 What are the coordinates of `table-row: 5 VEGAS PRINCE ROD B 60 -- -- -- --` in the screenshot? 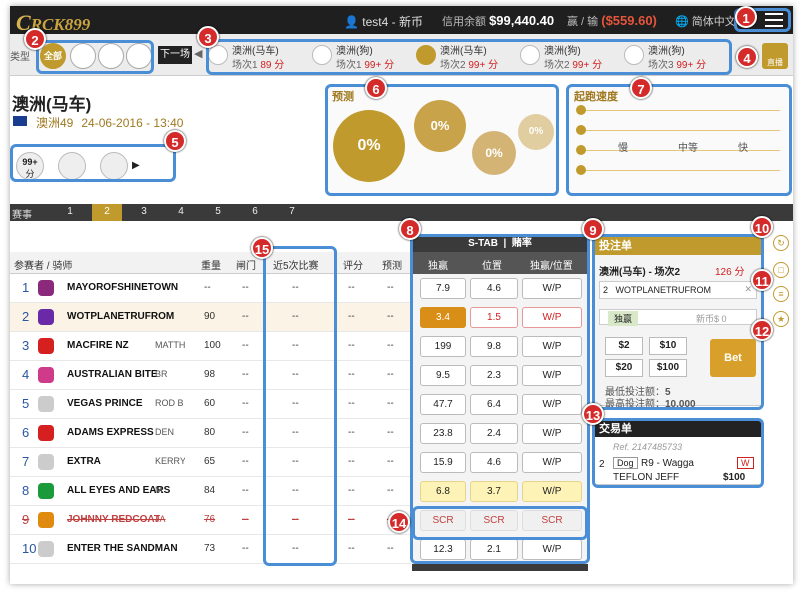 It's located at (214, 404).